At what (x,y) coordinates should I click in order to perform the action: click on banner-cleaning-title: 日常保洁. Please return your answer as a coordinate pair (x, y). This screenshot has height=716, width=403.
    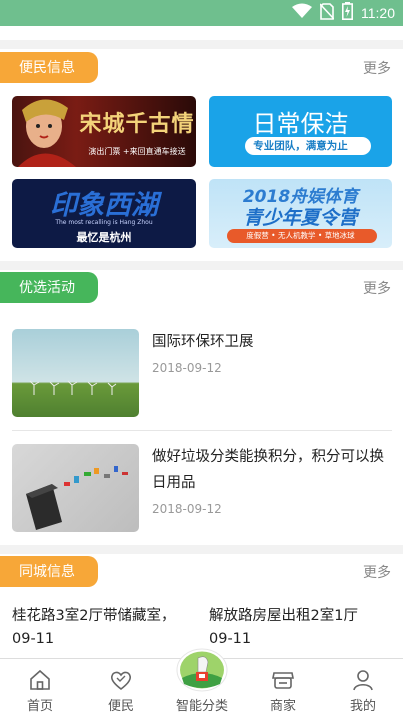
    Looking at the image, I should click on (300, 124).